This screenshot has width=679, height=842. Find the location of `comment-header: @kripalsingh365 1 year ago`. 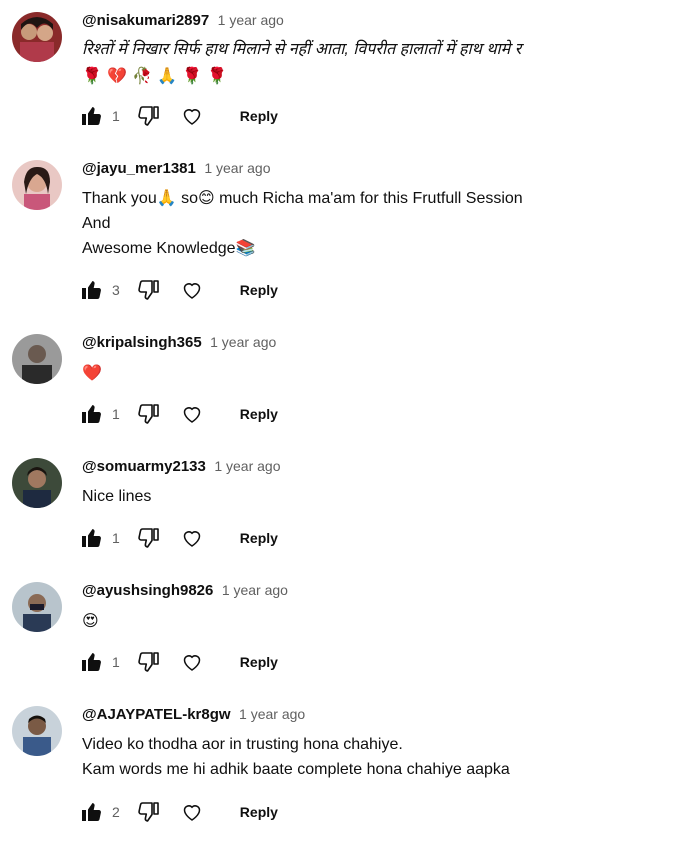

comment-header: @kripalsingh365 1 year ago is located at coordinates (179, 343).